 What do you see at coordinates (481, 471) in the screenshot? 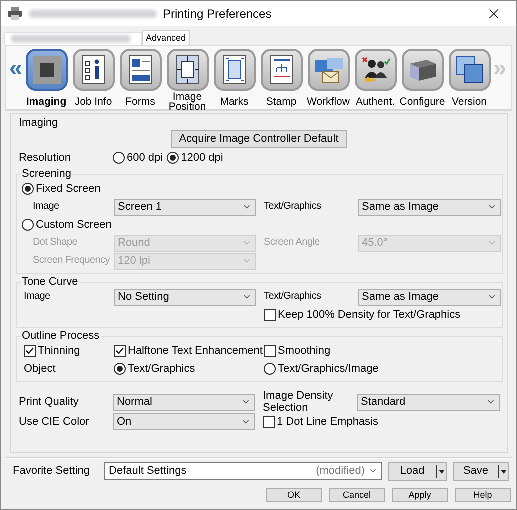
I see `split-button: Save` at bounding box center [481, 471].